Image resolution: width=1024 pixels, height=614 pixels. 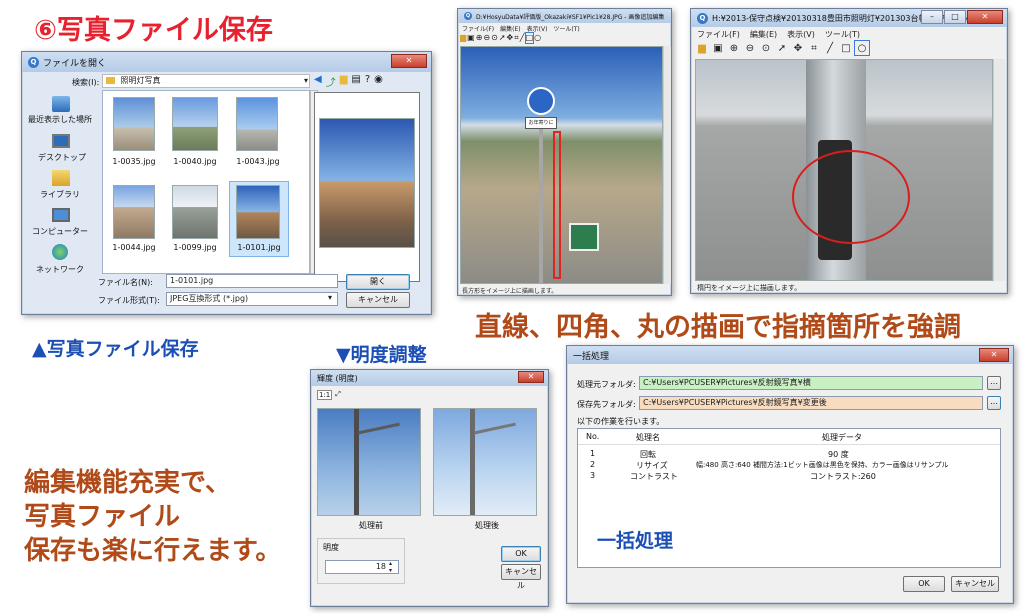 I want to click on new-folder-icon: ▆, so click(x=344, y=81).